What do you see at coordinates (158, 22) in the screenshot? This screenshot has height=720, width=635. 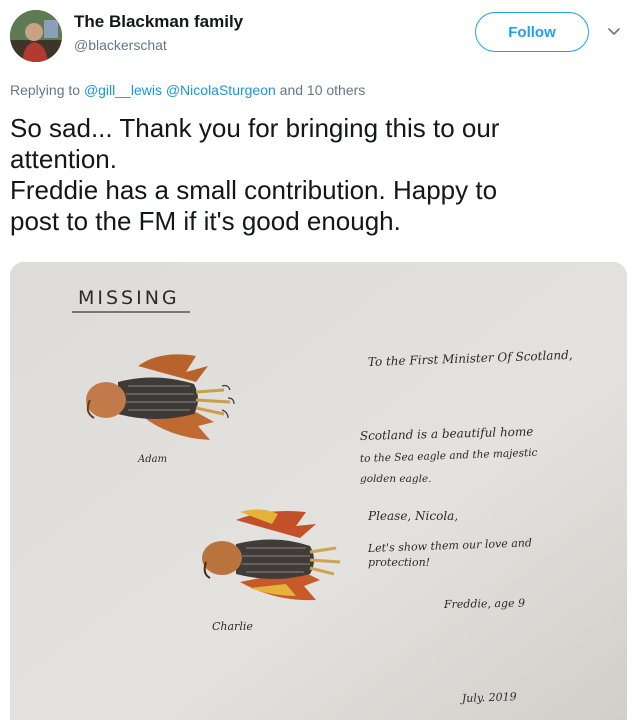 I see `display-name: The Blackman family` at bounding box center [158, 22].